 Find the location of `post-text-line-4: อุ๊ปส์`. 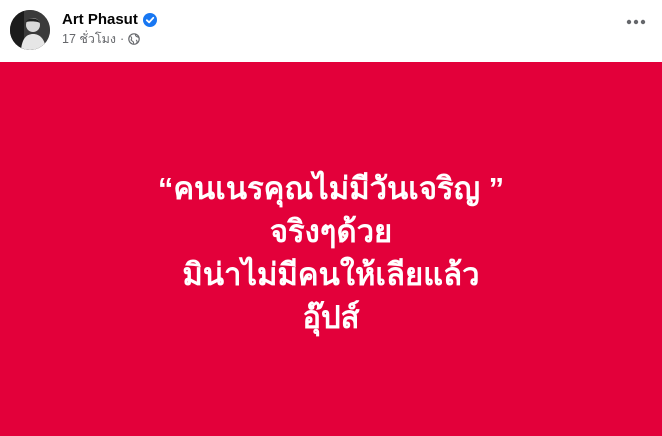

post-text-line-4: อุ๊ปส์ is located at coordinates (331, 317).